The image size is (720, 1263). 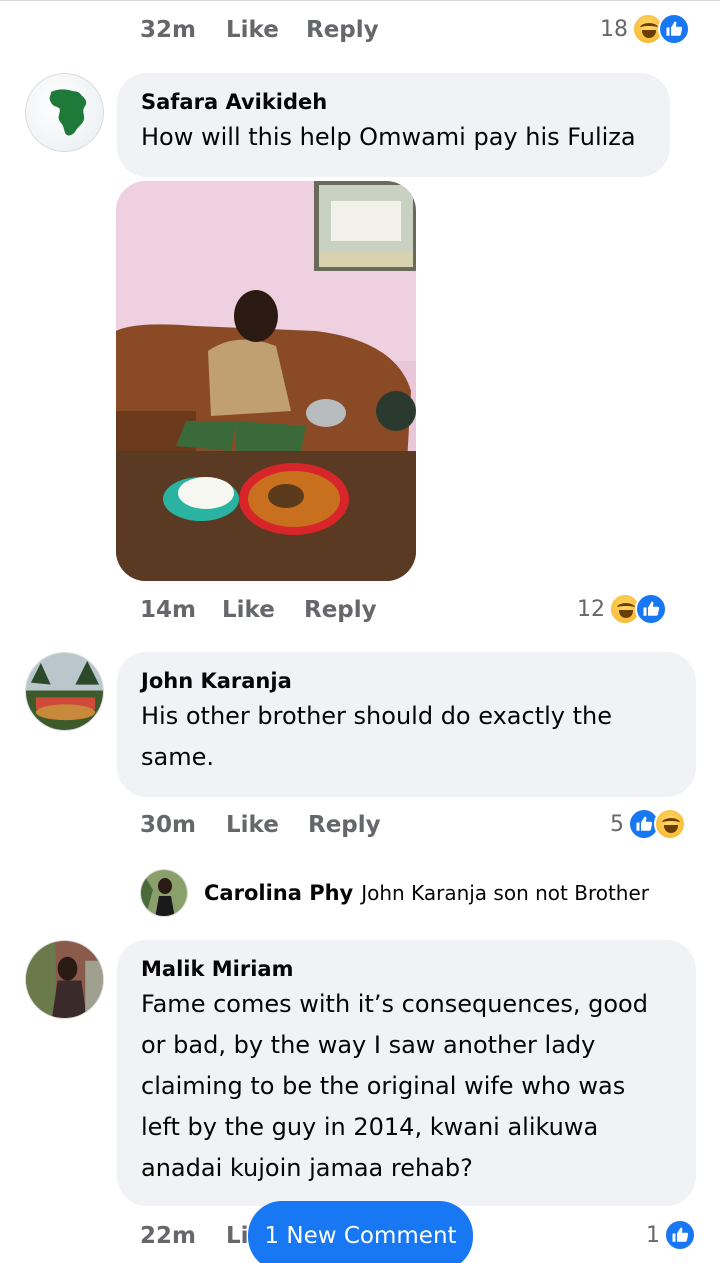 What do you see at coordinates (383, 1086) in the screenshot?
I see `comment-text-line: claiming to be the original wife who was` at bounding box center [383, 1086].